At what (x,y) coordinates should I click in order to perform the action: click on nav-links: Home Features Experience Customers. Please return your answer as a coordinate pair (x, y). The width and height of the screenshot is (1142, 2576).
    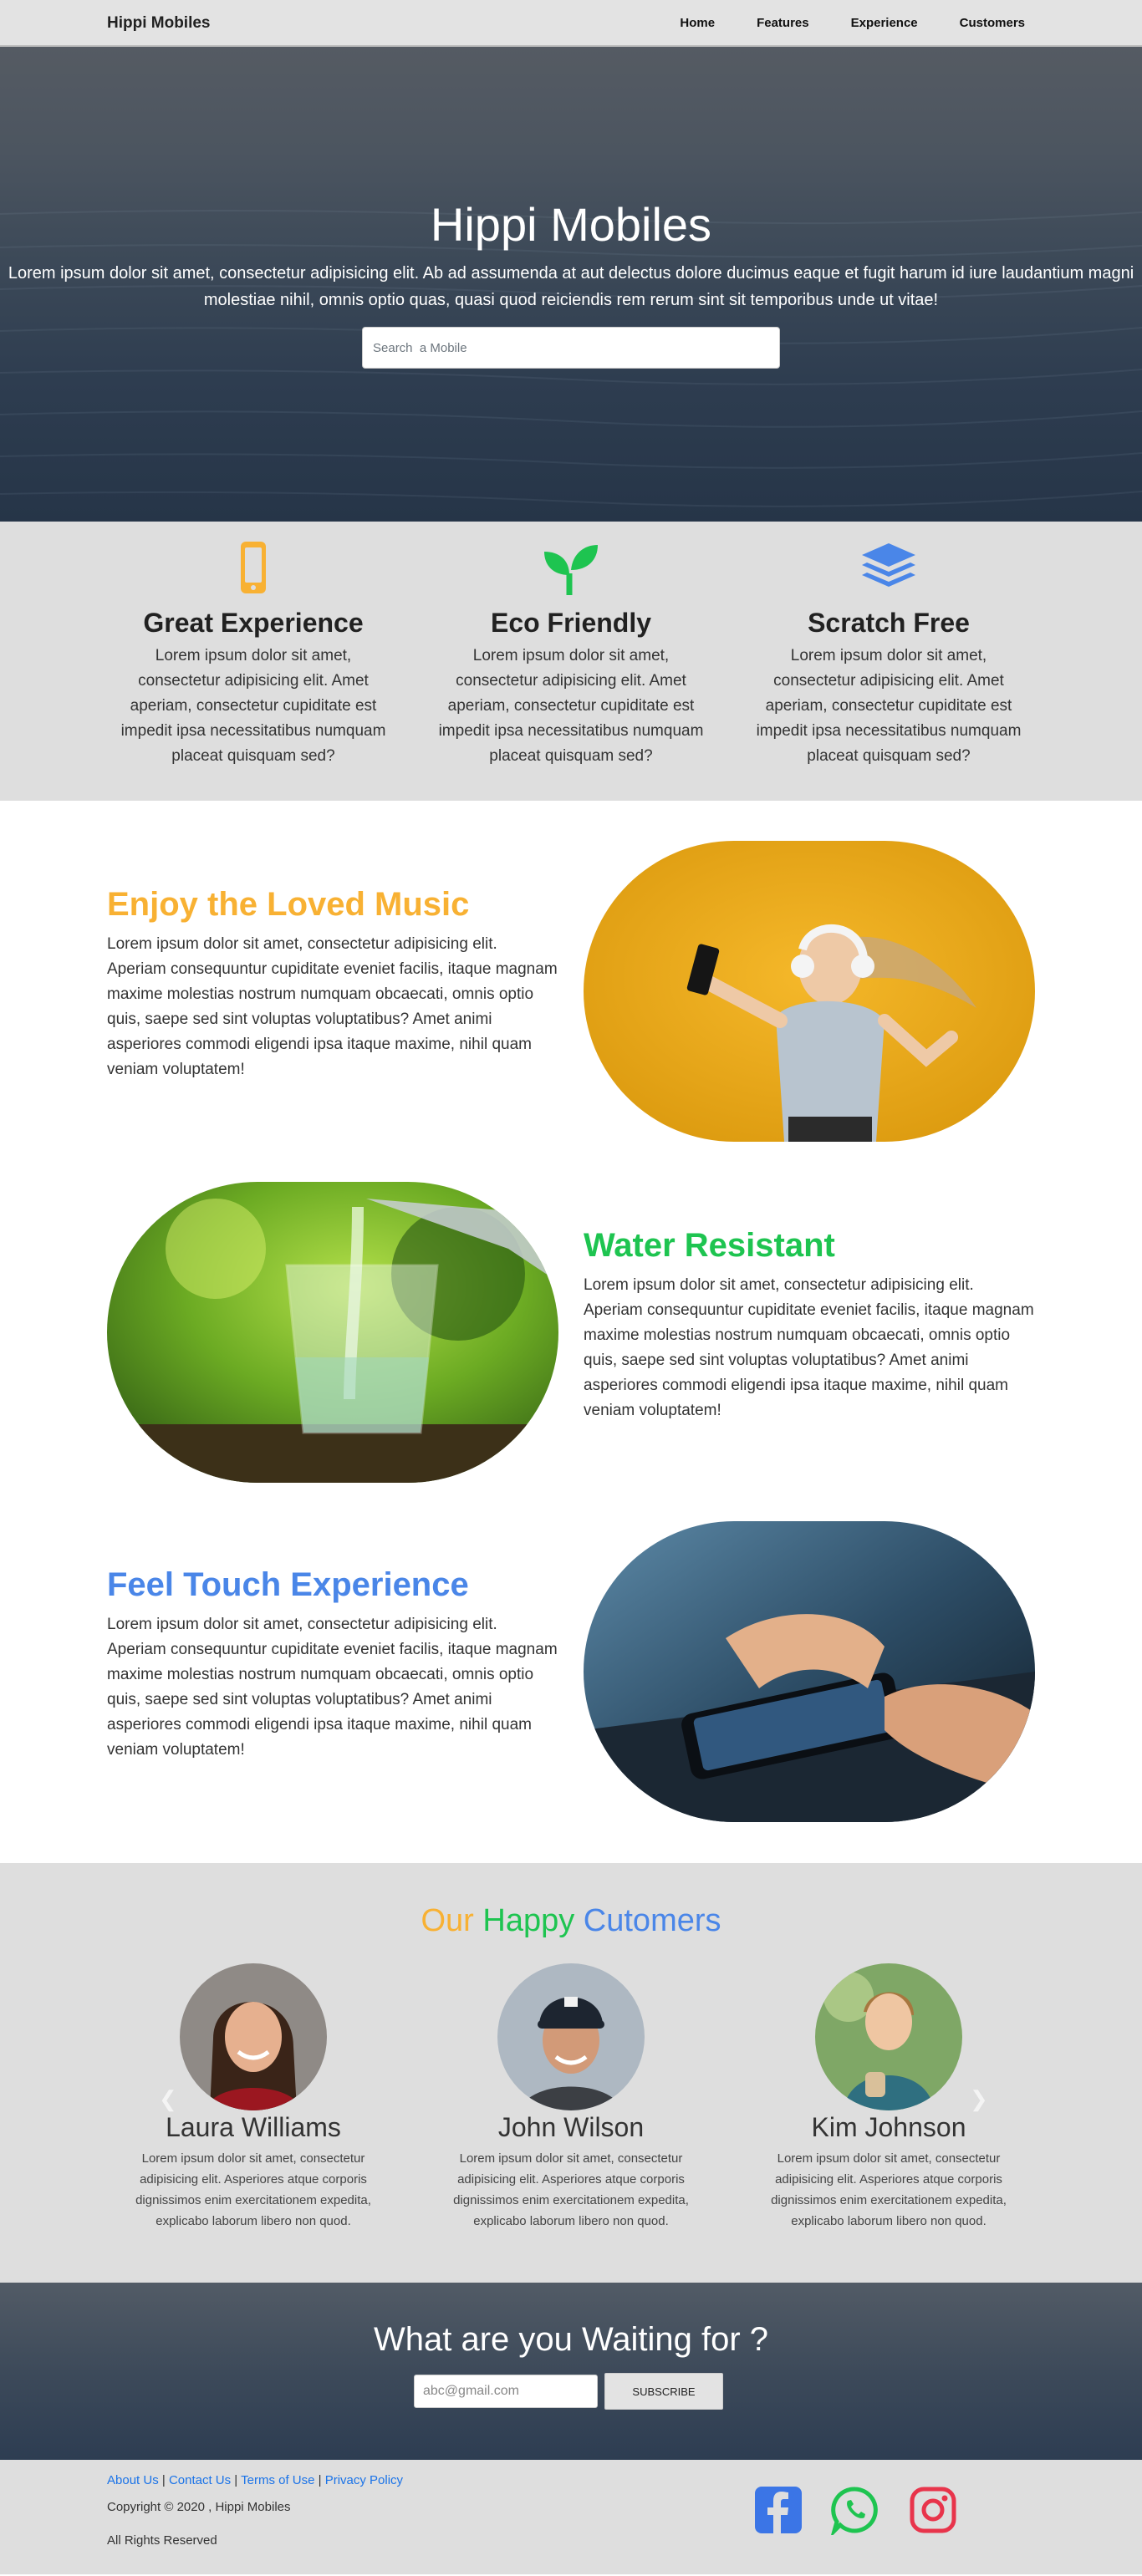
    Looking at the image, I should click on (852, 23).